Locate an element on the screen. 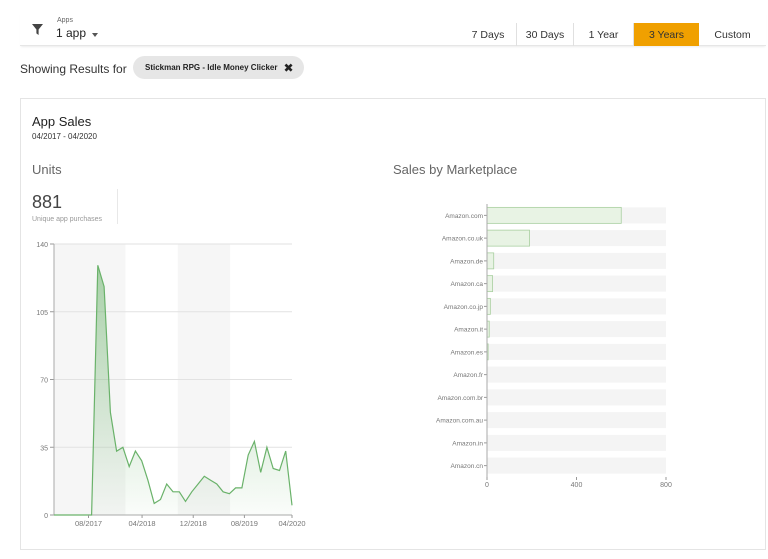 This screenshot has height=559, width=768. category-label: Amazon.de is located at coordinates (466, 261).